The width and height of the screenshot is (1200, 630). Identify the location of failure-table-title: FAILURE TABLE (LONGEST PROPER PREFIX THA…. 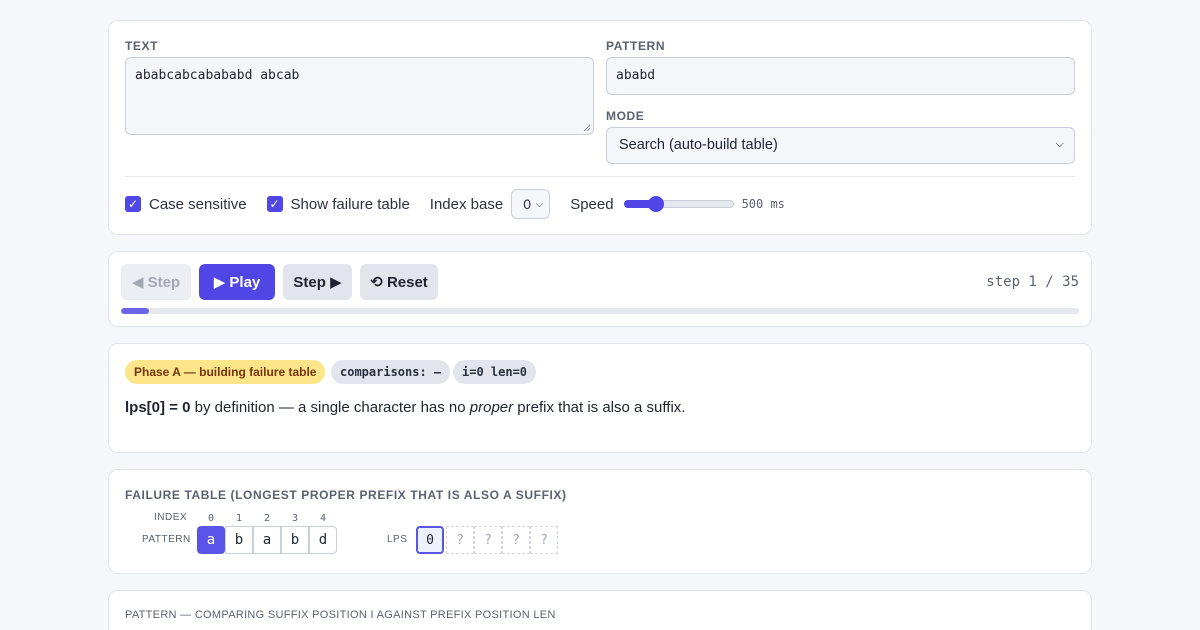
(346, 495).